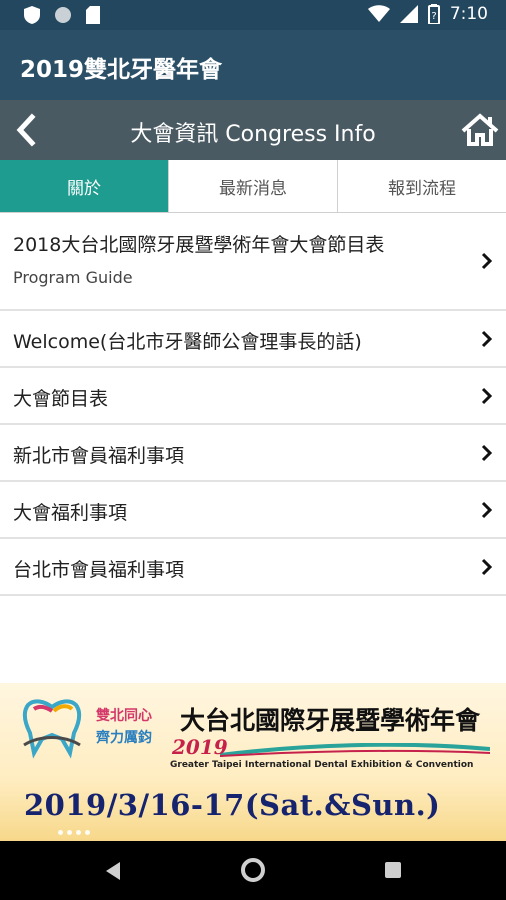 This screenshot has width=506, height=900. What do you see at coordinates (99, 456) in the screenshot?
I see `list-item-title: 新北市會員福利事項` at bounding box center [99, 456].